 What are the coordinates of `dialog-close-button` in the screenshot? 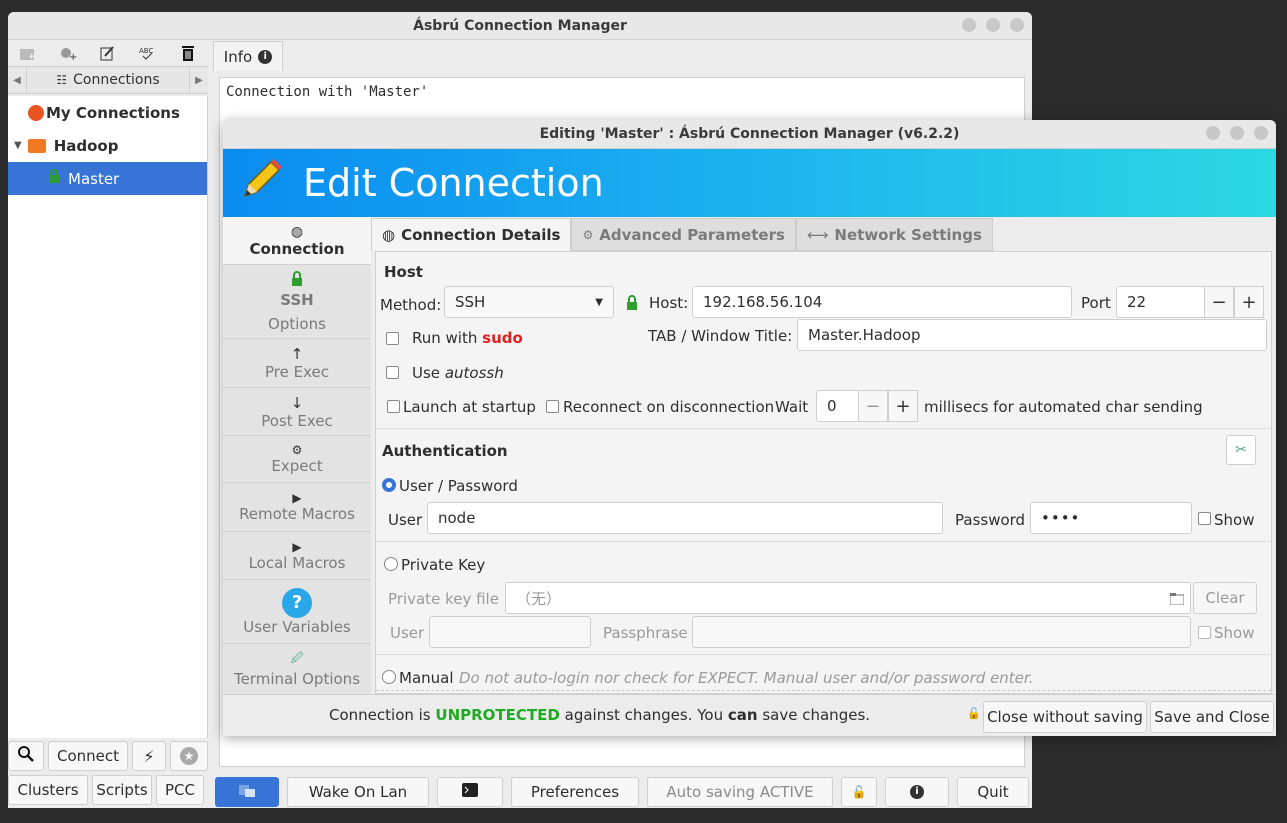 It's located at (1261, 133).